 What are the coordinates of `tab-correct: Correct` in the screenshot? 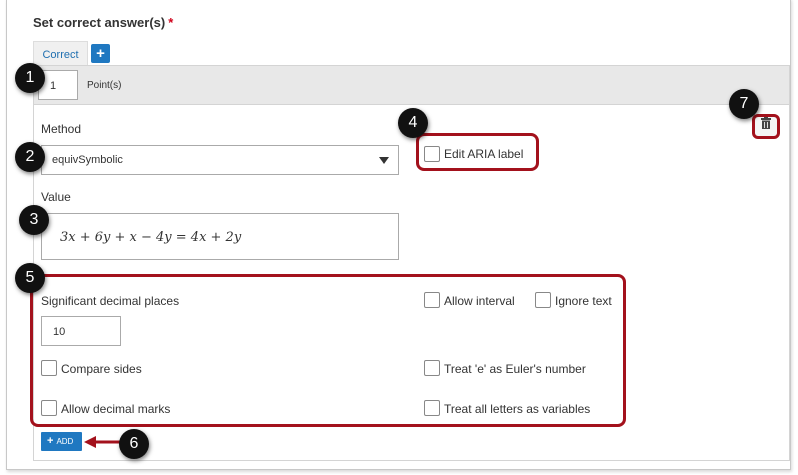 It's located at (60, 53).